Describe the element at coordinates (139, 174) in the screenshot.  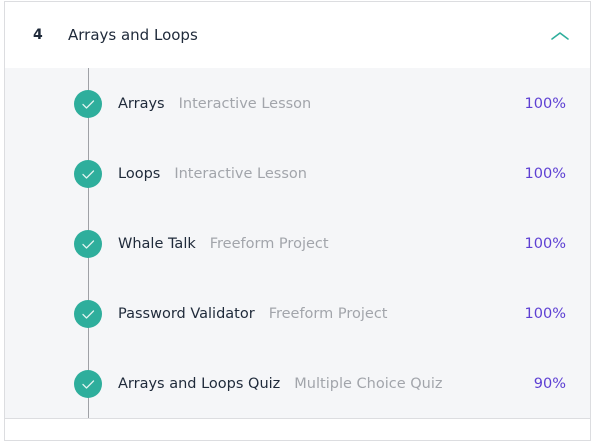
I see `item-title: Loops` at that location.